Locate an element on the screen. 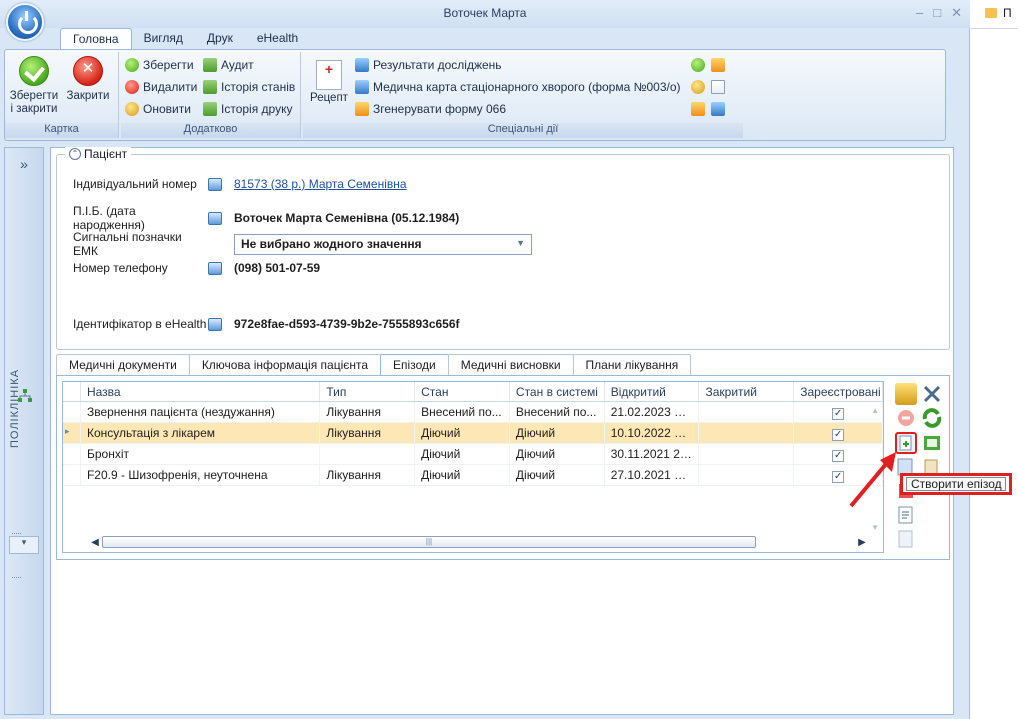 The width and height of the screenshot is (1018, 719). delete-episode-icon is located at coordinates (906, 418).